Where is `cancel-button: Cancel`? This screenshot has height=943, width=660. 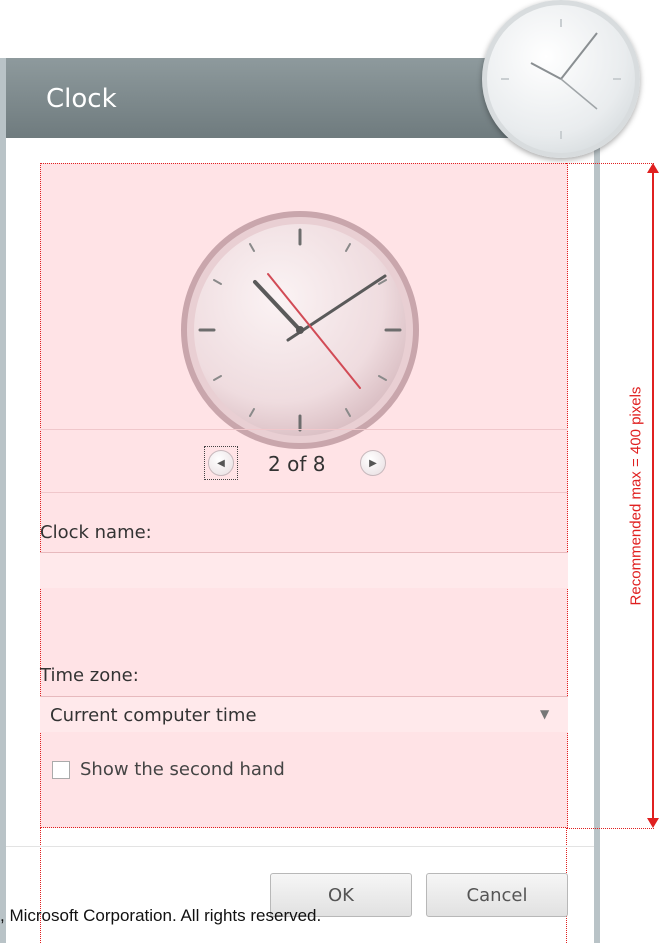
cancel-button: Cancel is located at coordinates (497, 895).